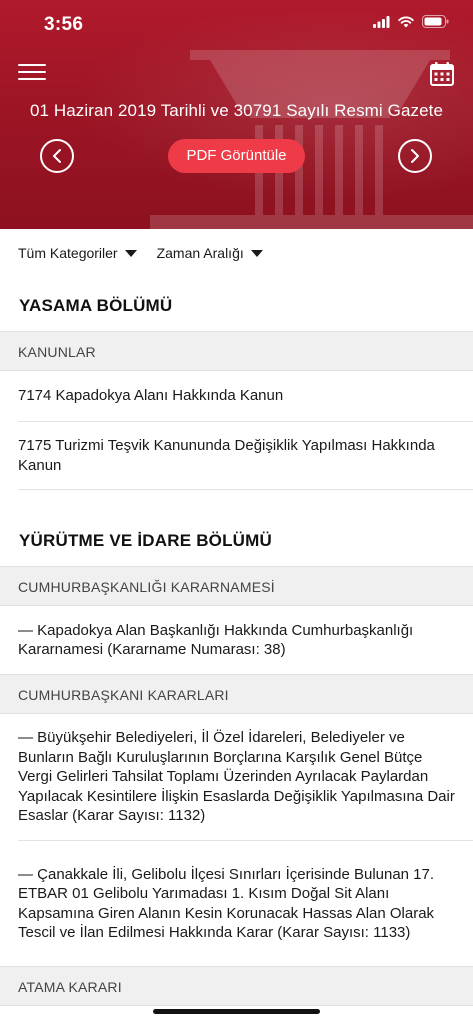 Image resolution: width=473 pixels, height=1024 pixels. What do you see at coordinates (236, 156) in the screenshot?
I see `pdf-view-button: PDF Görüntüle` at bounding box center [236, 156].